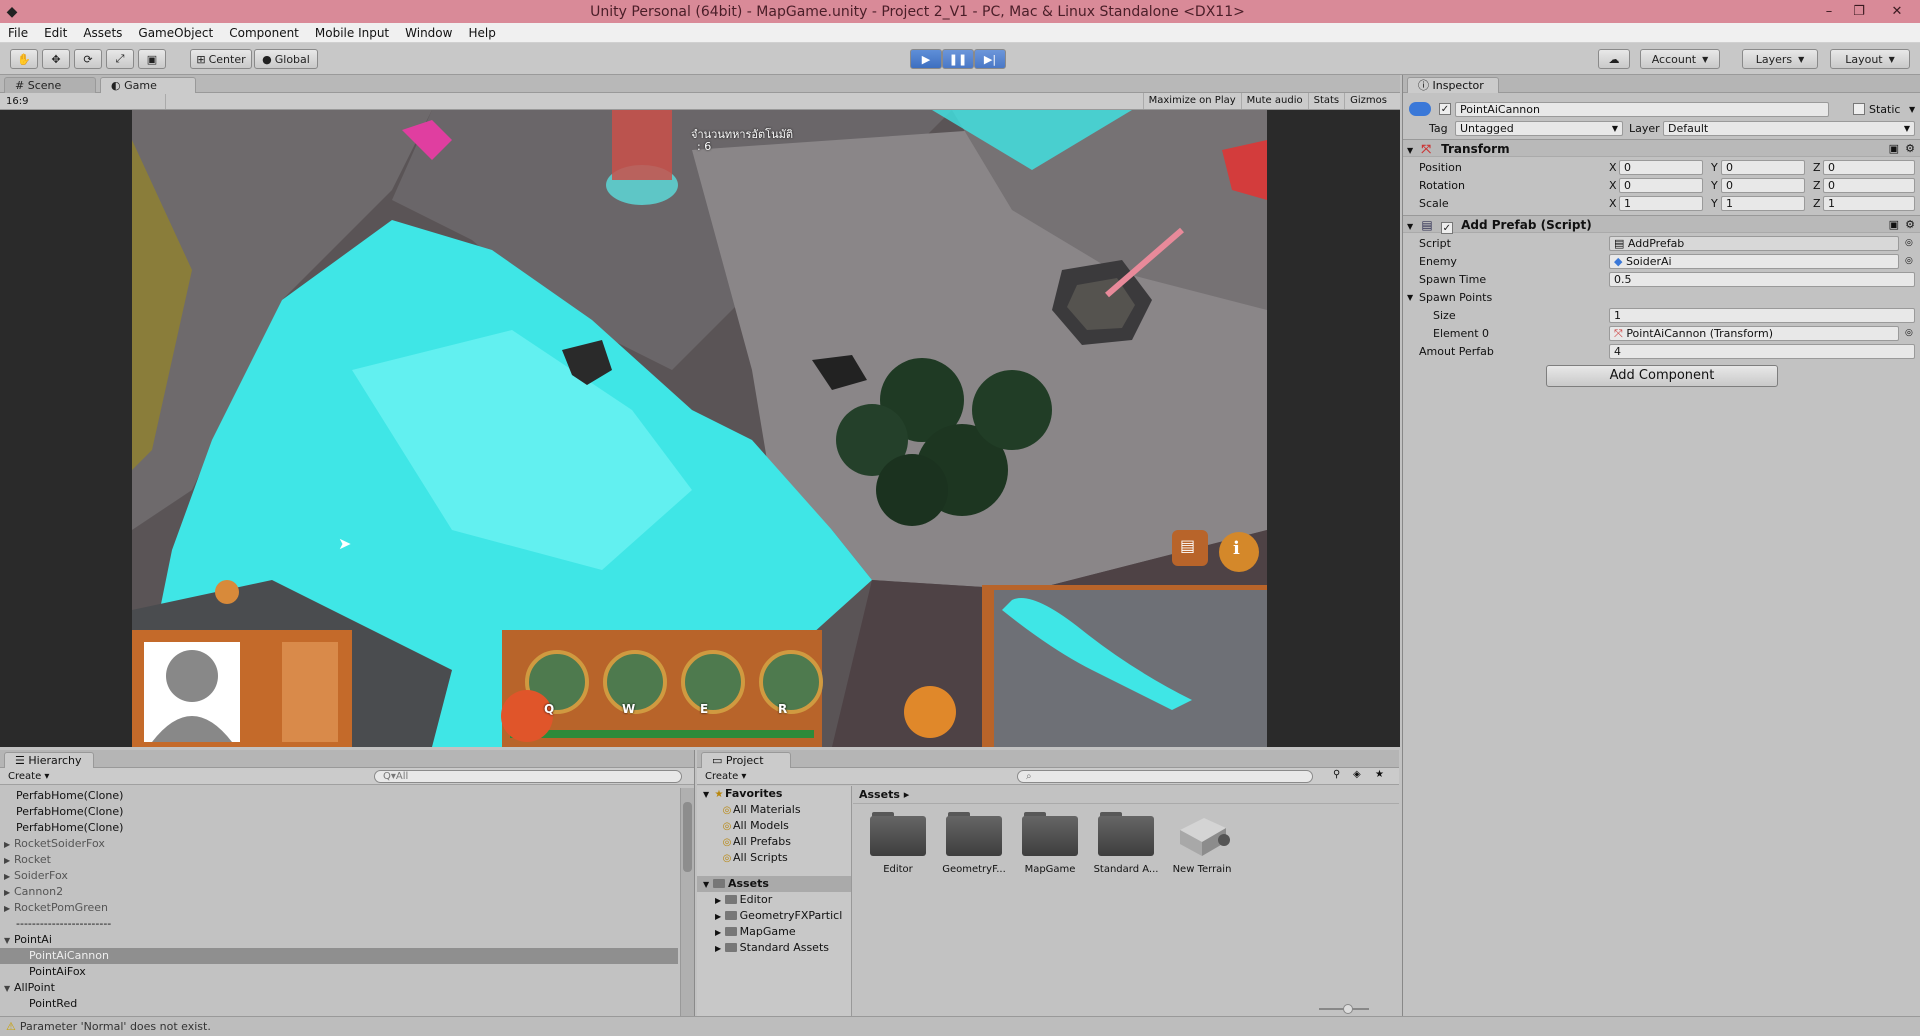 The image size is (1920, 1036). What do you see at coordinates (1344, 1009) in the screenshot?
I see `icon-size-slider` at bounding box center [1344, 1009].